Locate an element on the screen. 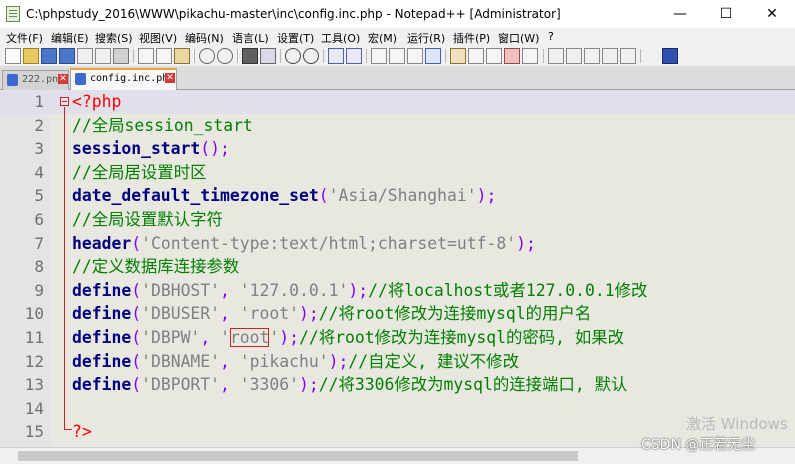  tab-label: config.inc.php is located at coordinates (132, 78).